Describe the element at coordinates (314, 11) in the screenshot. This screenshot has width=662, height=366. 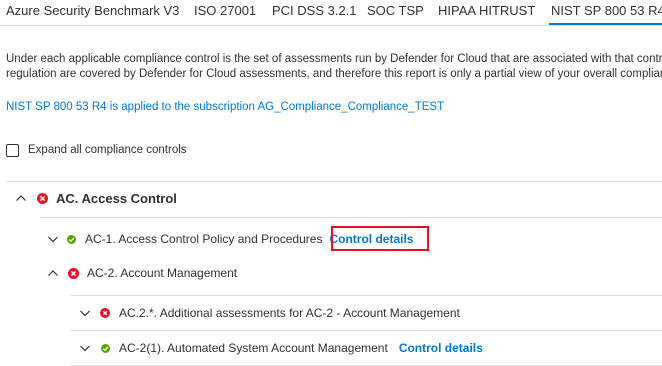
I see `tab-pci-dss: PCI DSS 3.2.1` at that location.